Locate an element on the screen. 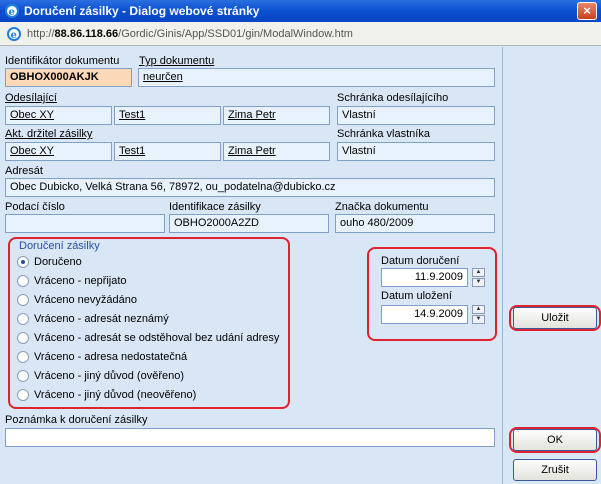 This screenshot has height=484, width=601. identifikace-zasilky-label: Identifikace zásilky is located at coordinates (215, 207).